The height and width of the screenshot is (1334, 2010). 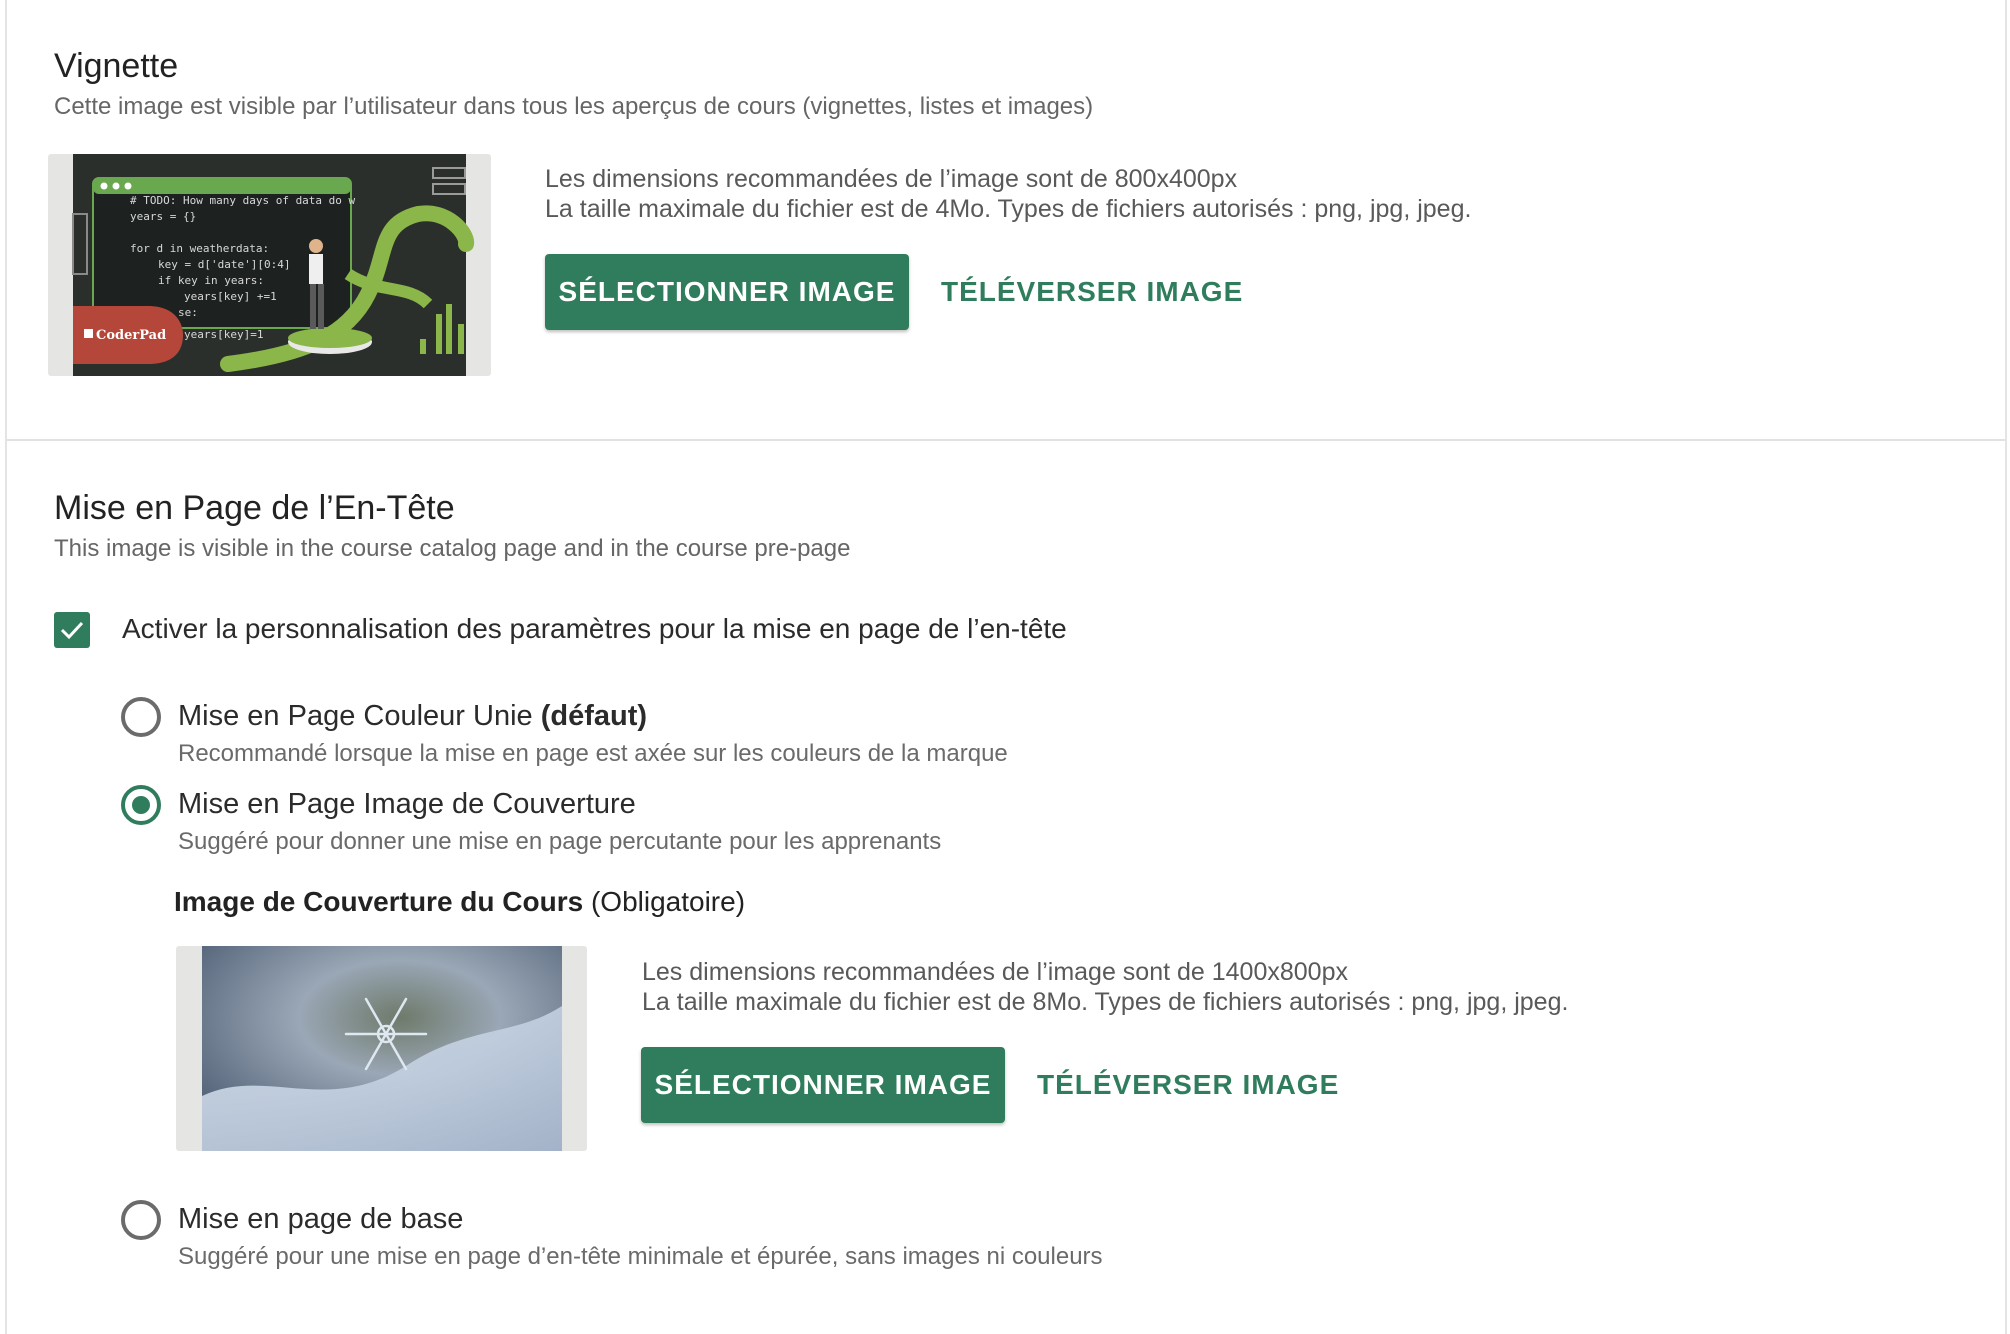 I want to click on code-line: # TODO: How many days of data do w, so click(x=243, y=200).